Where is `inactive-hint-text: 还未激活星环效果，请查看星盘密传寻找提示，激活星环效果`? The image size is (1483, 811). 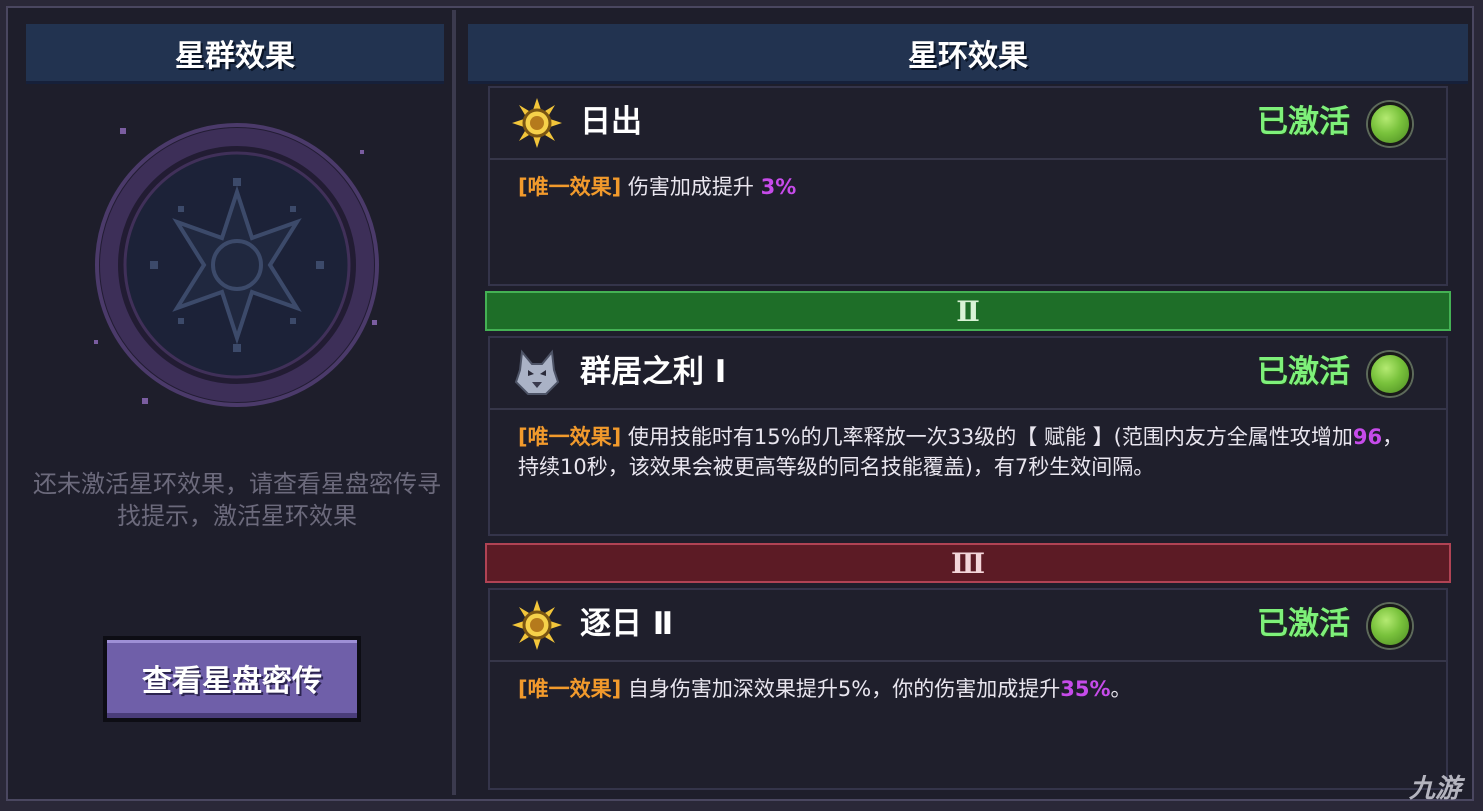
inactive-hint-text: 还未激活星环效果，请查看星盘密传寻找提示，激活星环效果 is located at coordinates (237, 500).